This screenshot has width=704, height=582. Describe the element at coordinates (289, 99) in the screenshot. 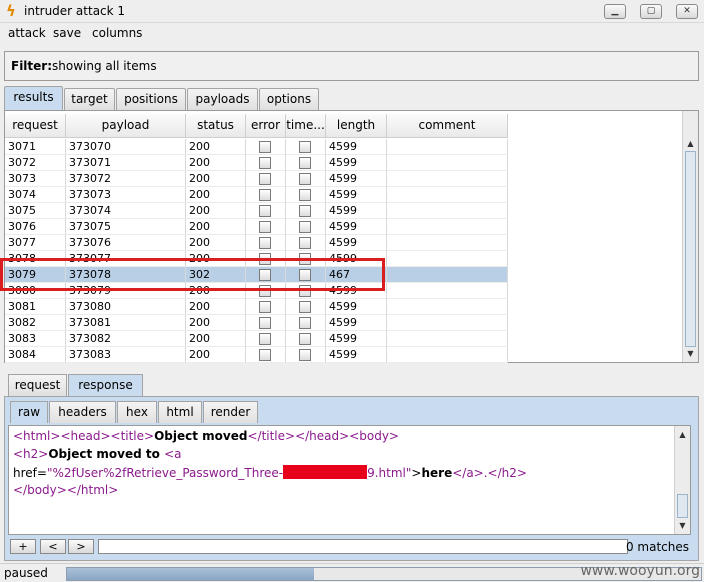

I see `tab-options: options` at that location.